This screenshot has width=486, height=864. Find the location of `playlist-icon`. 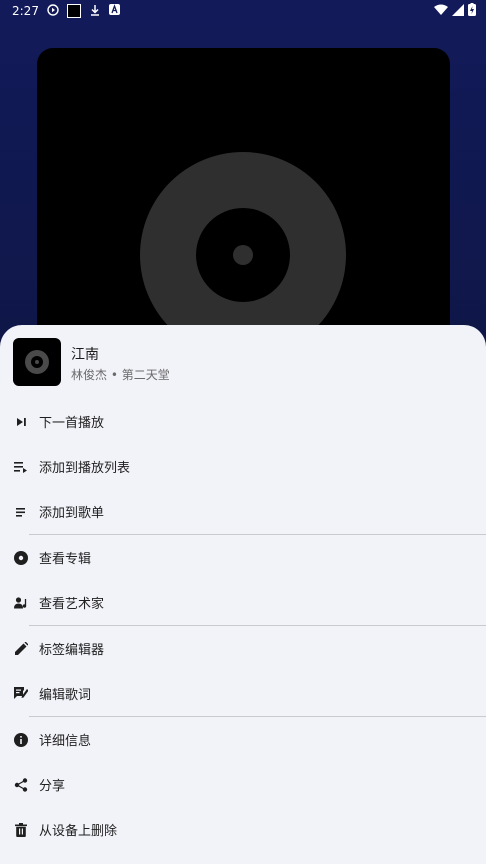

playlist-icon is located at coordinates (21, 512).